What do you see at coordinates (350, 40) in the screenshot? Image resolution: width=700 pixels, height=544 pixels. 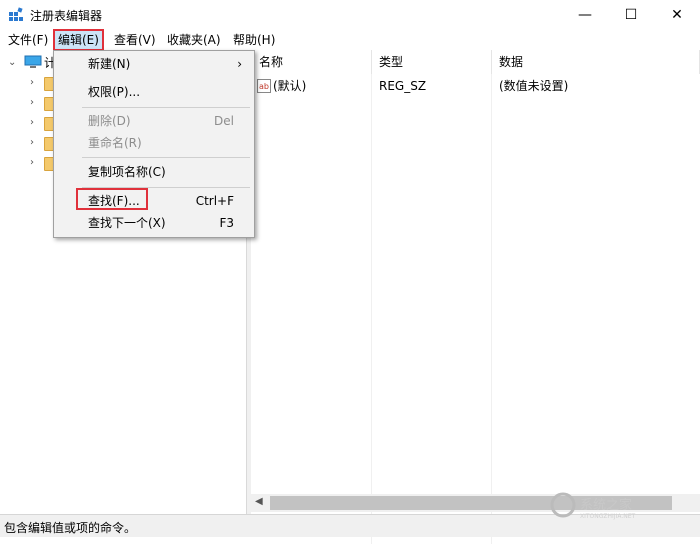 I see `menu-bar: 文件(F) 编辑(E) 查看(V) 收藏夹(A) 帮助(H)` at bounding box center [350, 40].